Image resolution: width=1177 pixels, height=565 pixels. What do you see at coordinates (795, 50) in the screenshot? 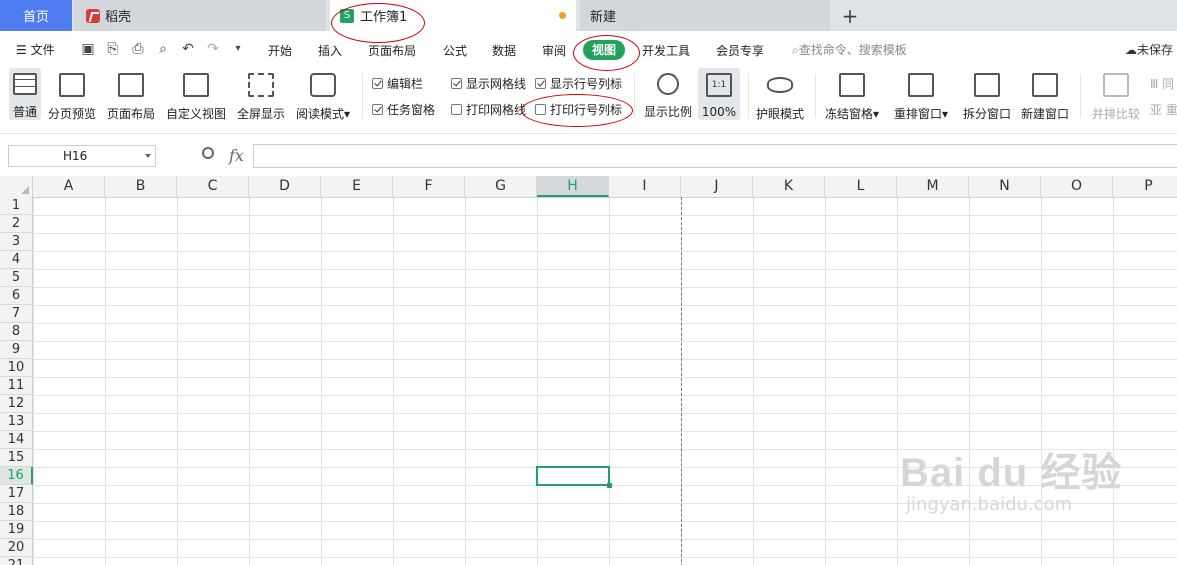
I see `search-icon: ⌕` at bounding box center [795, 50].